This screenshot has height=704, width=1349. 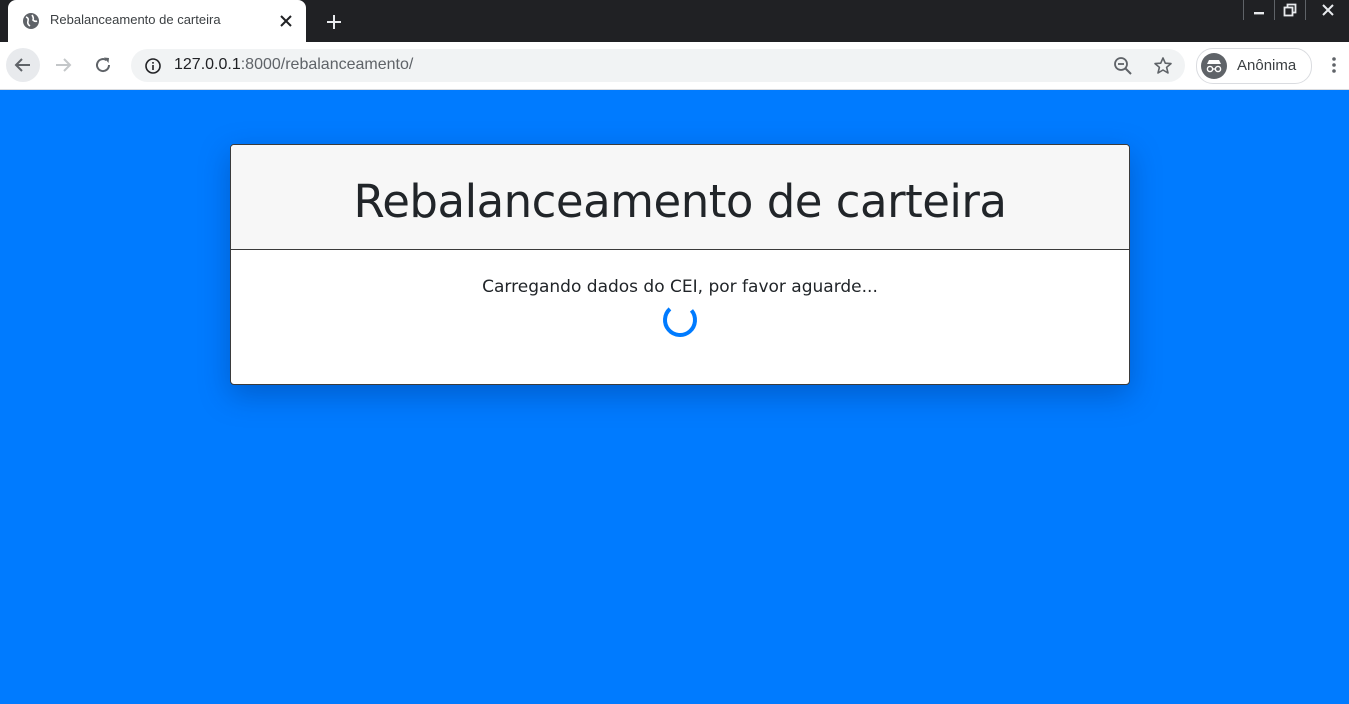 What do you see at coordinates (135, 19) in the screenshot?
I see `tab-title: Rebalanceamento de carteira` at bounding box center [135, 19].